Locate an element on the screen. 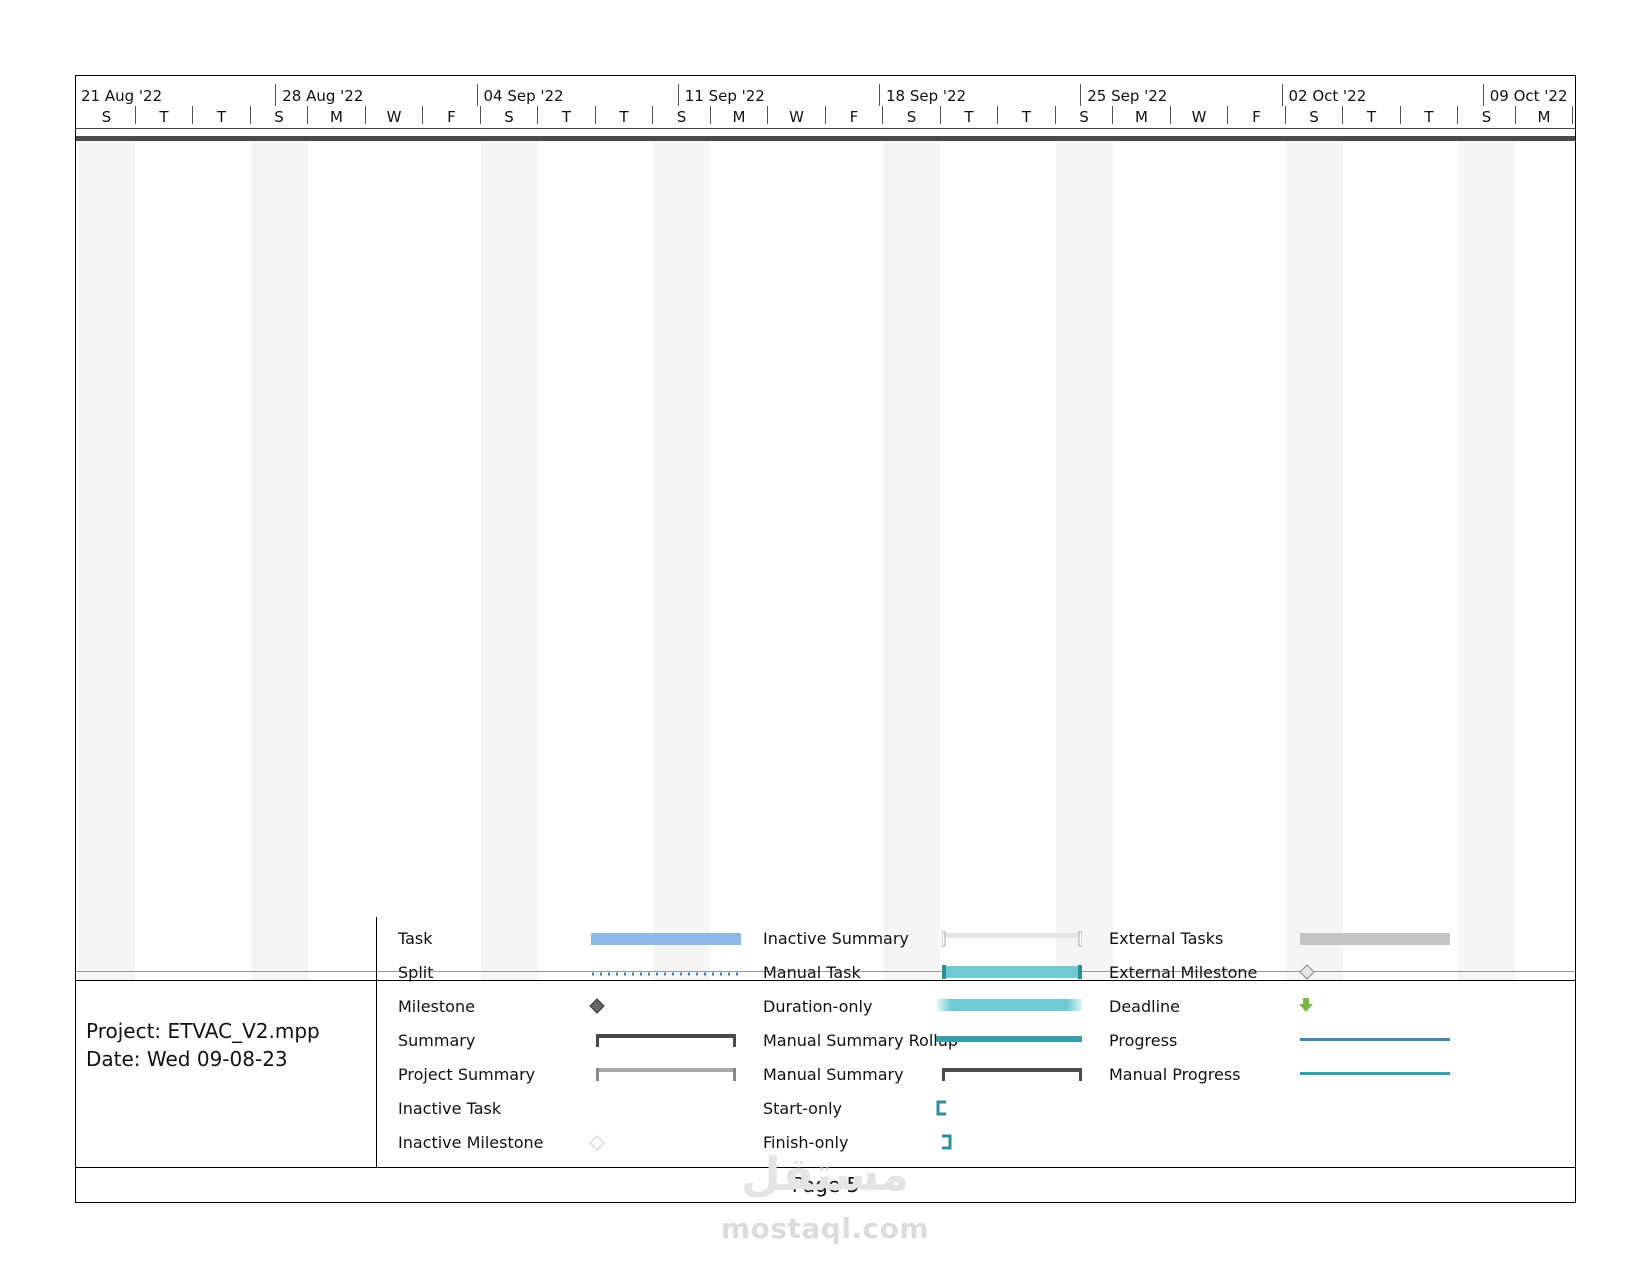 Image resolution: width=1651 pixels, height=1276 pixels. legend-label-progress: Progress is located at coordinates (1143, 1040).